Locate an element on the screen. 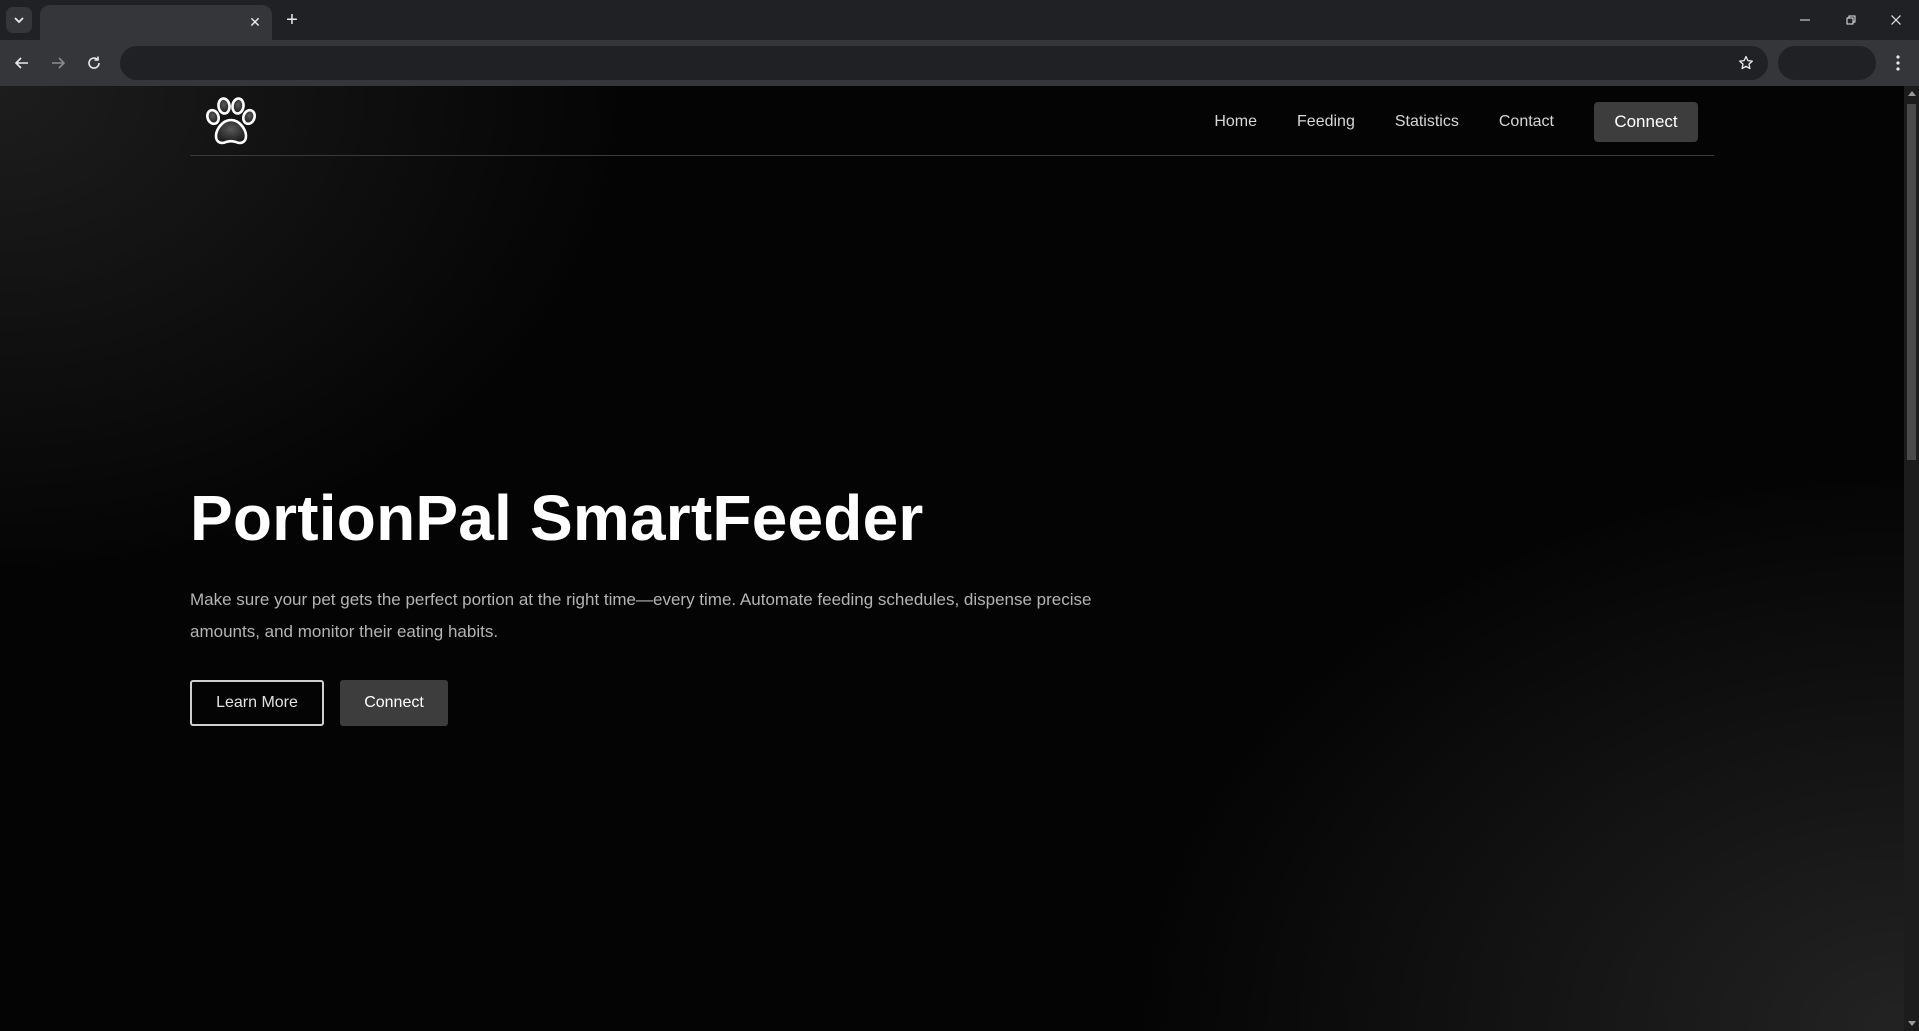 The height and width of the screenshot is (1031, 1919). browser-toolbar is located at coordinates (959, 63).